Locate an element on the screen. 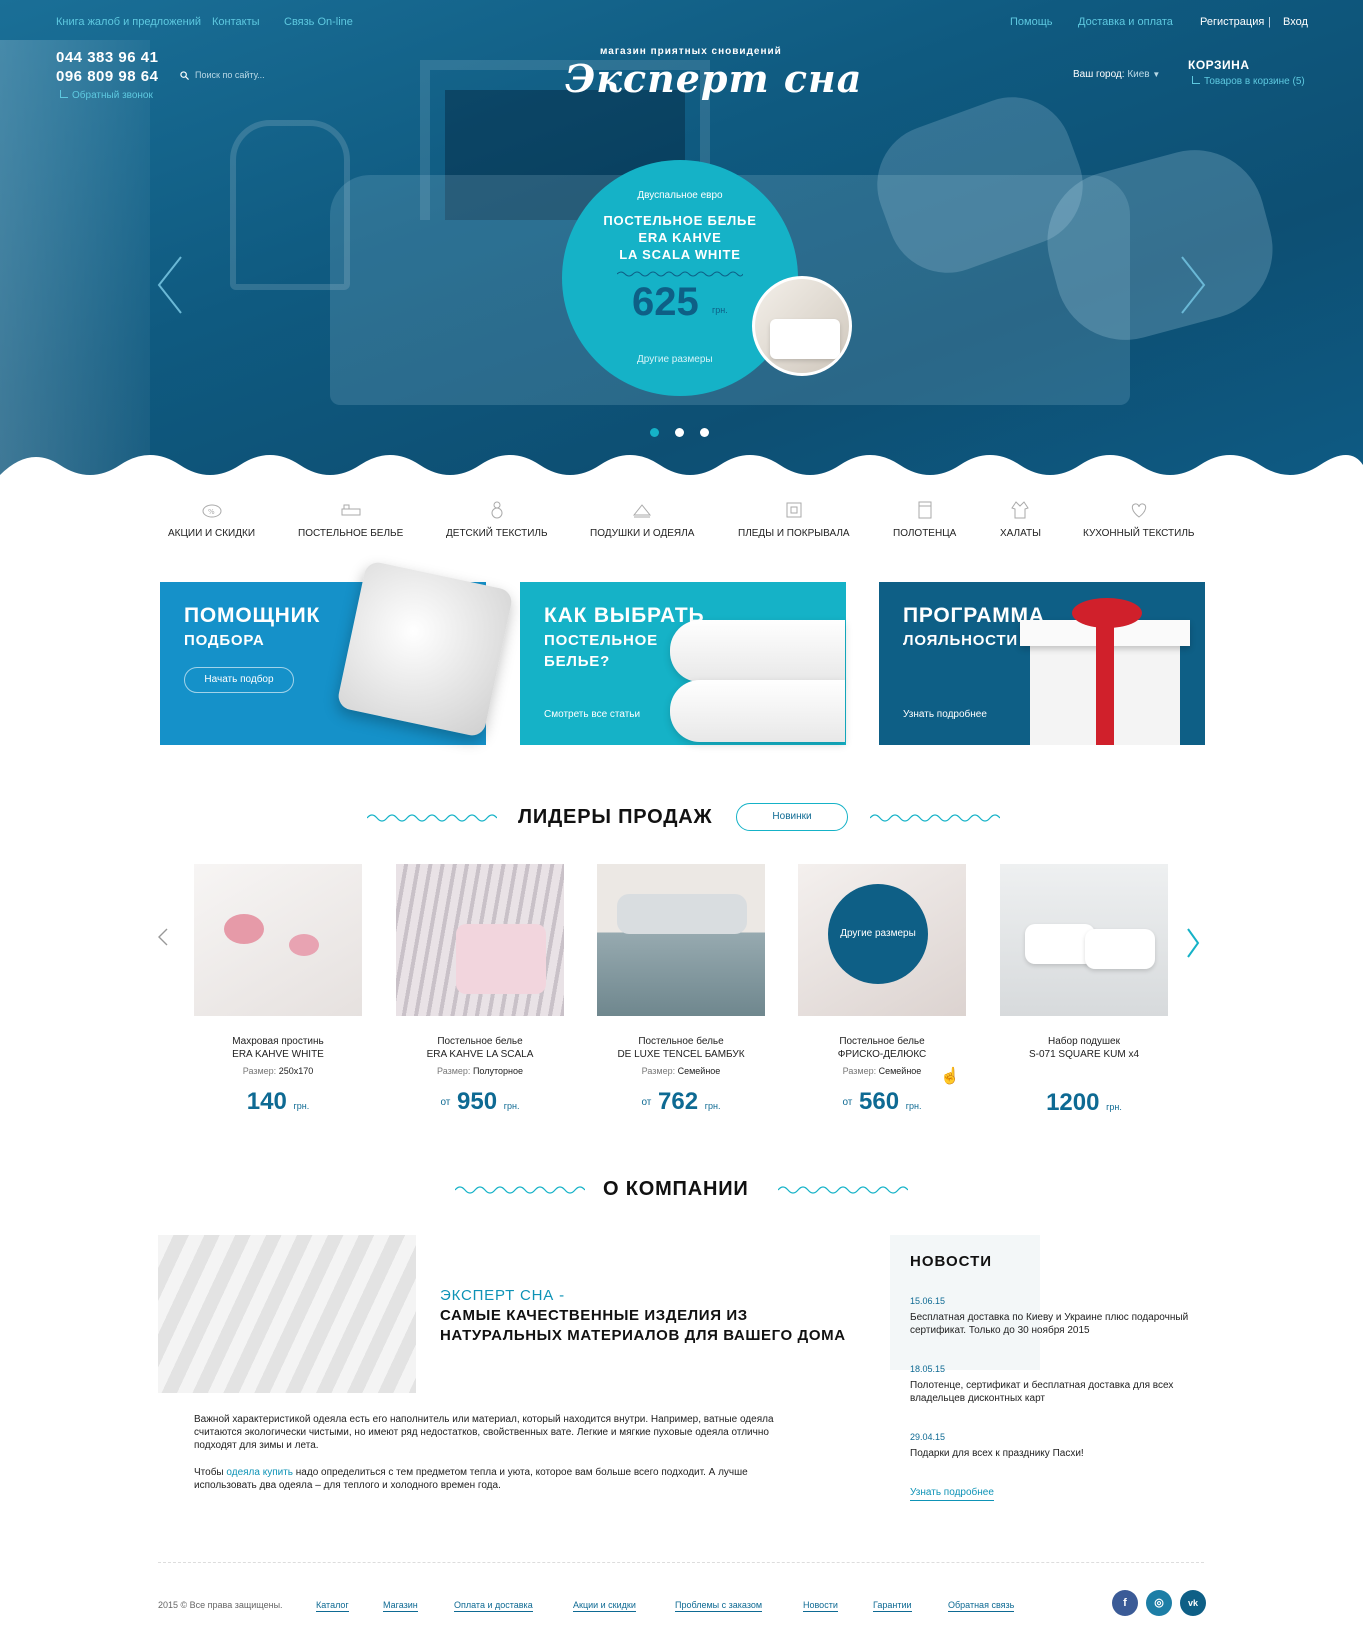 The image size is (1363, 1644). pillow-icon is located at coordinates (642, 511).